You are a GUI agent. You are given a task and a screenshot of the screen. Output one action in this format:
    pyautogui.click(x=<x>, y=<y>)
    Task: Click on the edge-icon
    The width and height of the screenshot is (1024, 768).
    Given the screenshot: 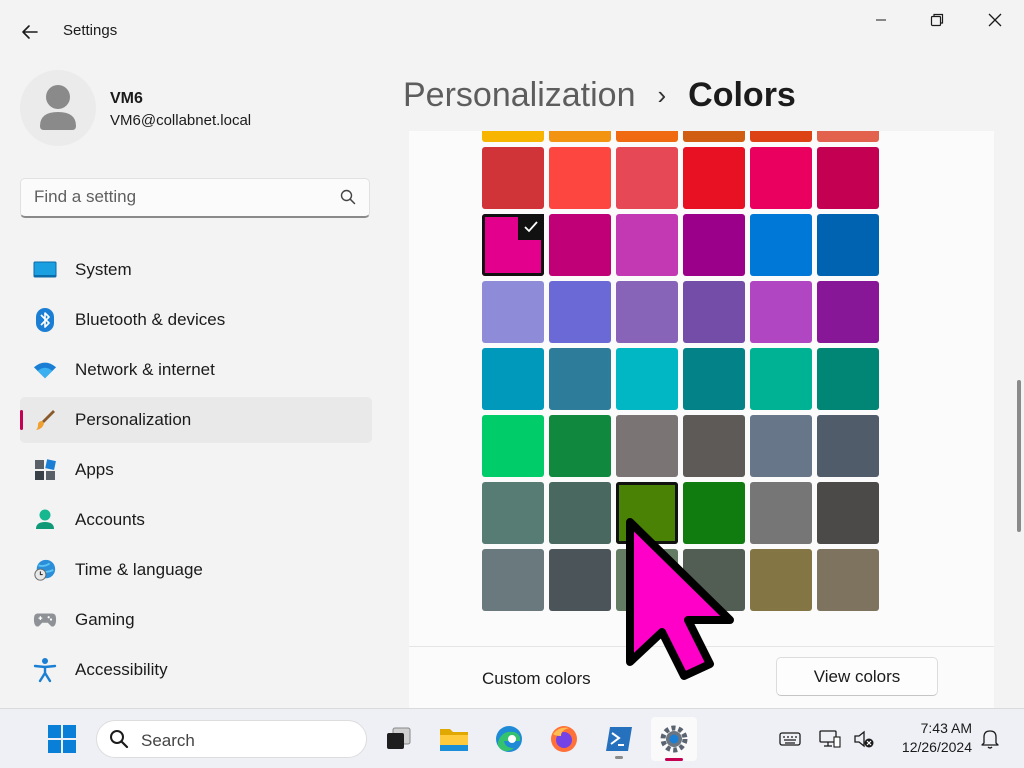 What is the action you would take?
    pyautogui.click(x=509, y=739)
    